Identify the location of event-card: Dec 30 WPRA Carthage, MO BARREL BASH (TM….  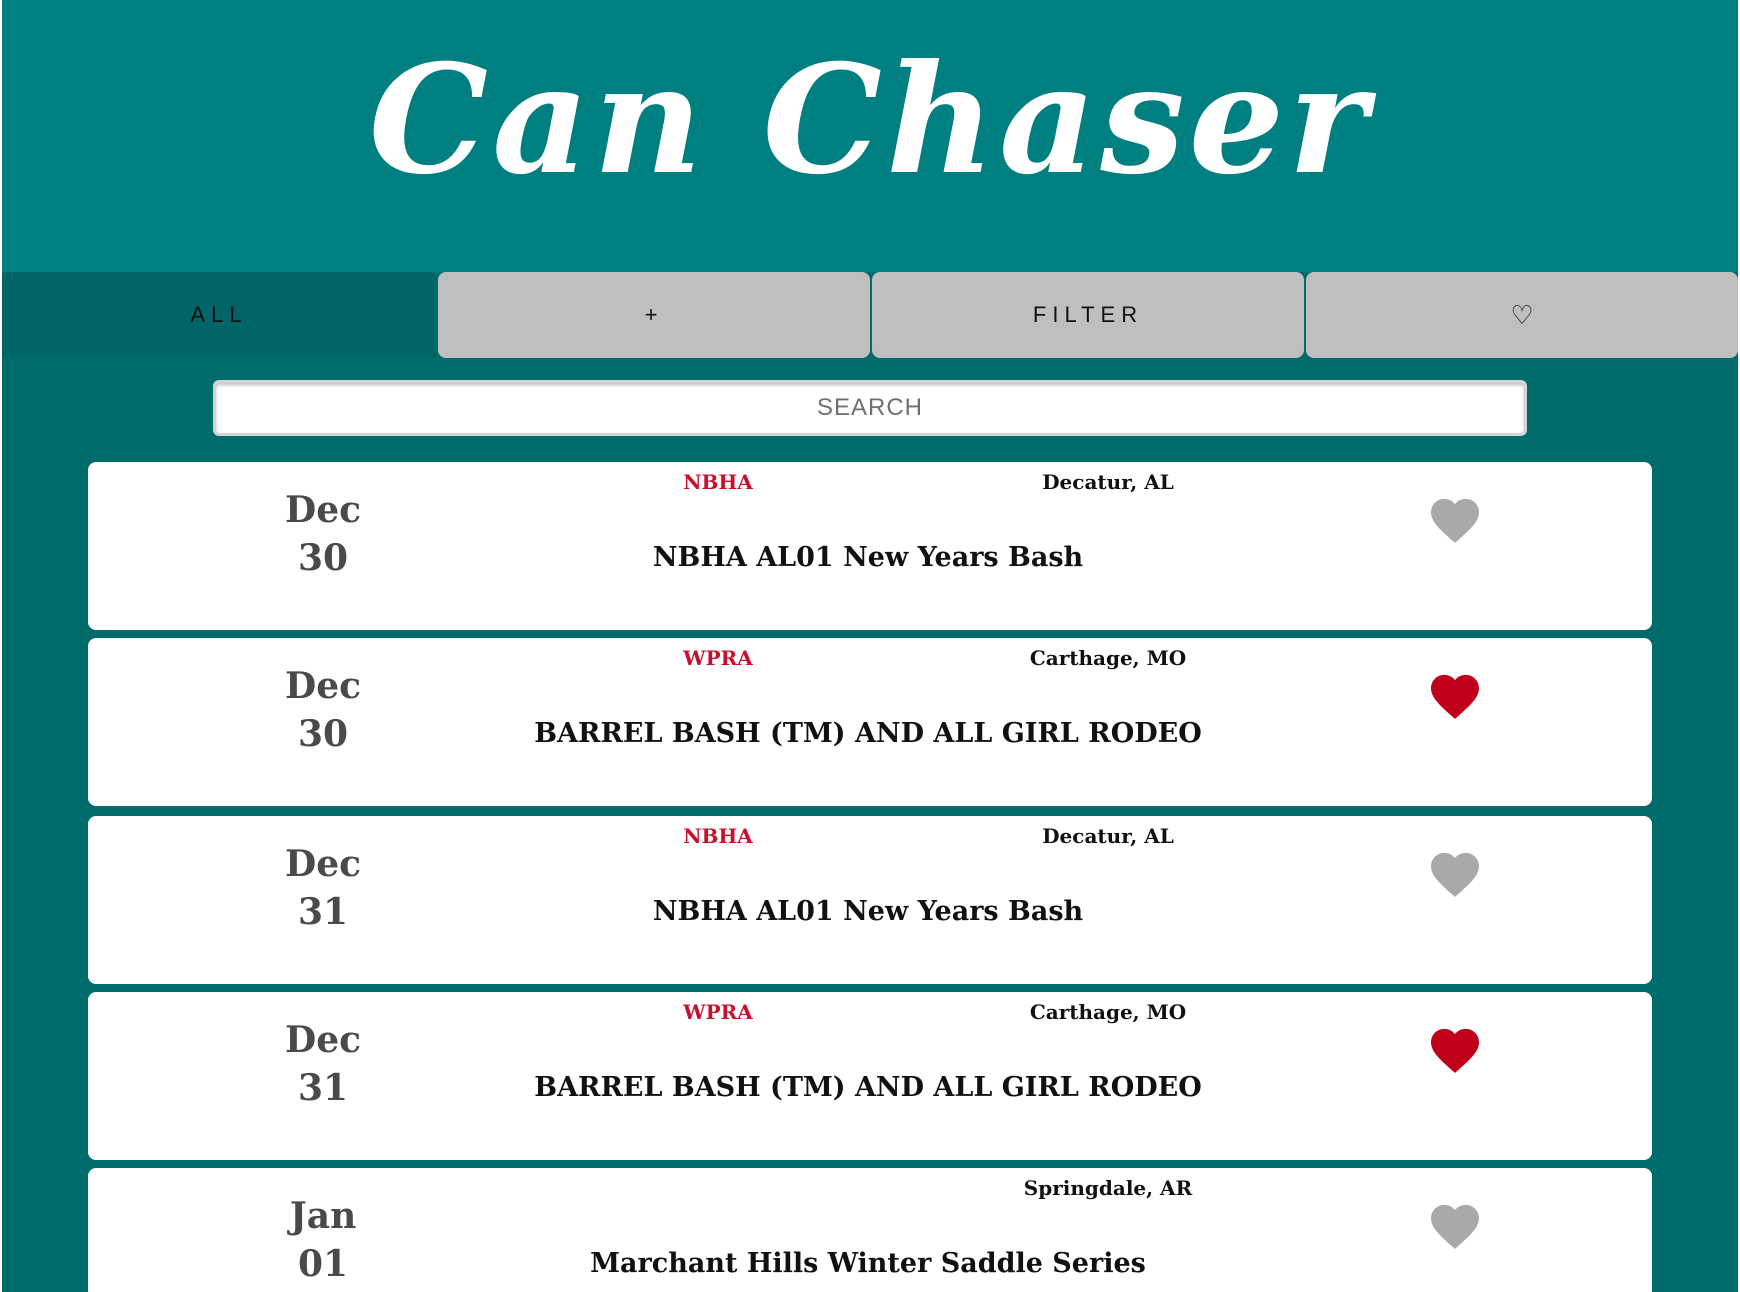
(870, 722).